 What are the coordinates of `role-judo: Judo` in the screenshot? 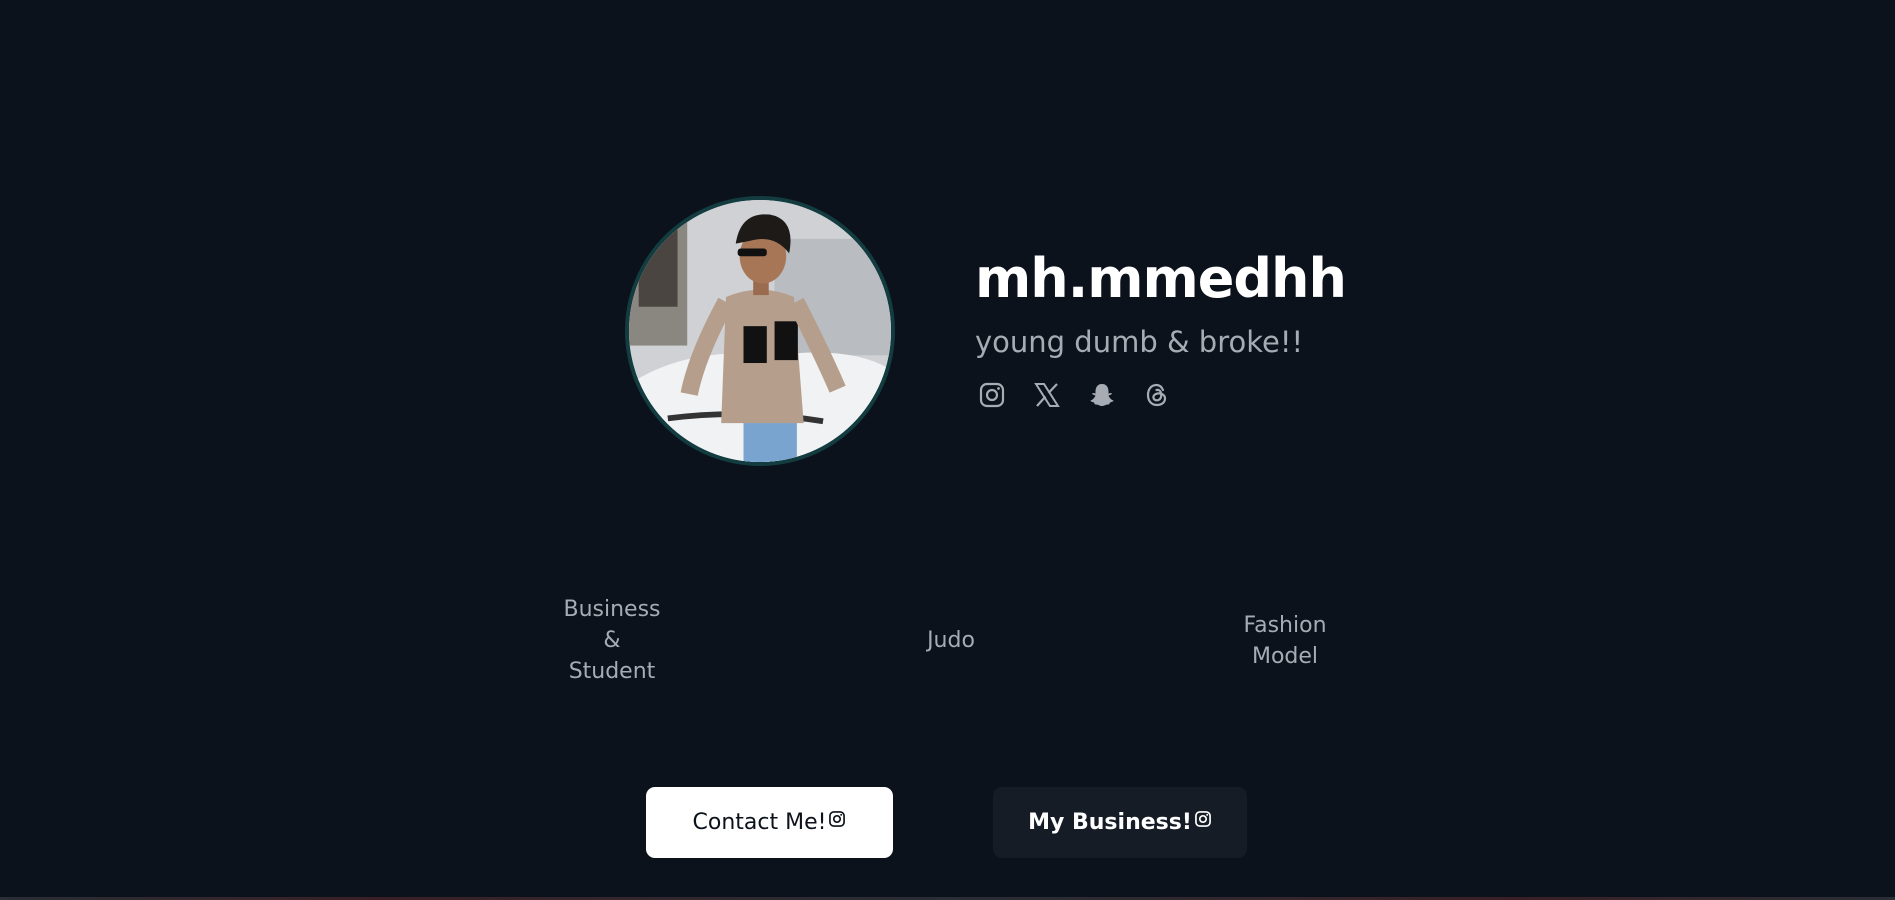 It's located at (951, 640).